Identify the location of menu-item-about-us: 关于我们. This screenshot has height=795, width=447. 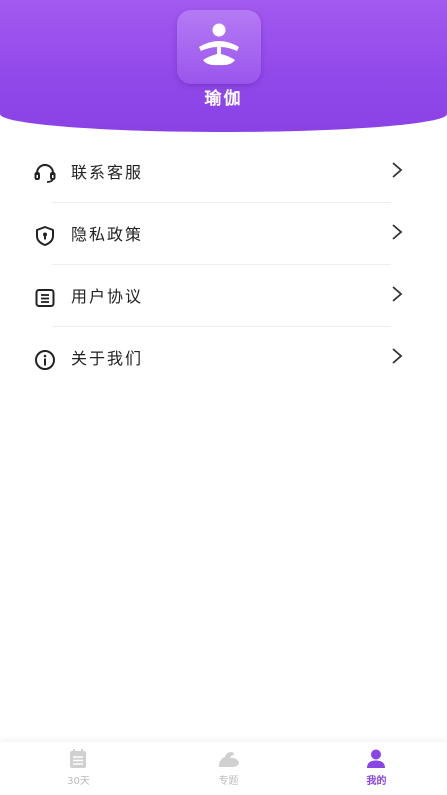
(223, 358).